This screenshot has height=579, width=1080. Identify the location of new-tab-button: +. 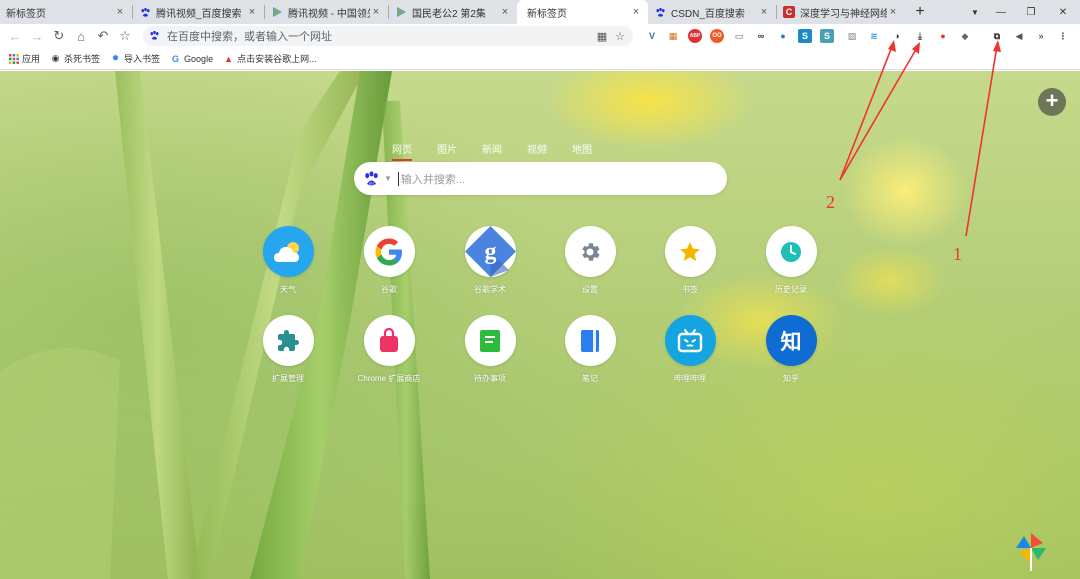
(920, 12).